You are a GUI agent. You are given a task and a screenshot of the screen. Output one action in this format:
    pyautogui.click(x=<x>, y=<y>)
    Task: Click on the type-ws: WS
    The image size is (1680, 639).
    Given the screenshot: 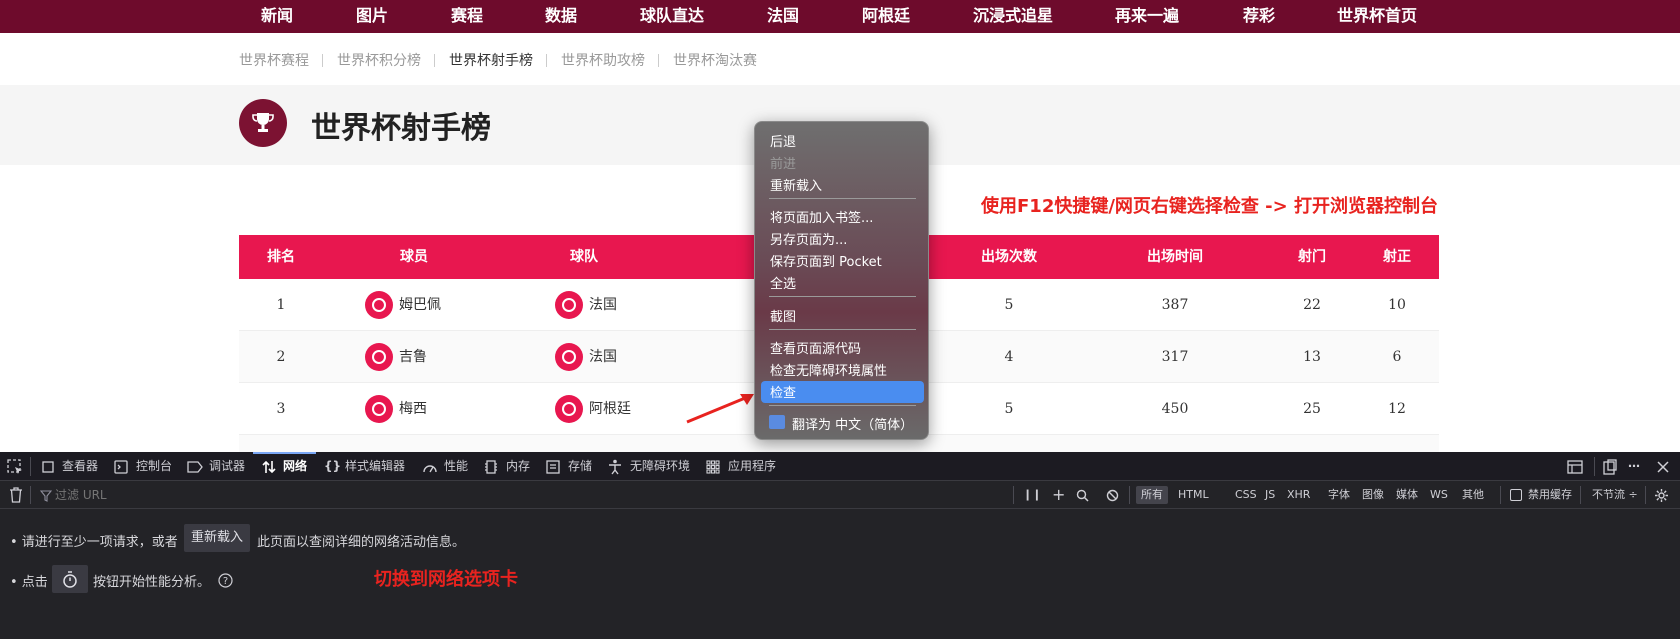 What is the action you would take?
    pyautogui.click(x=1439, y=495)
    